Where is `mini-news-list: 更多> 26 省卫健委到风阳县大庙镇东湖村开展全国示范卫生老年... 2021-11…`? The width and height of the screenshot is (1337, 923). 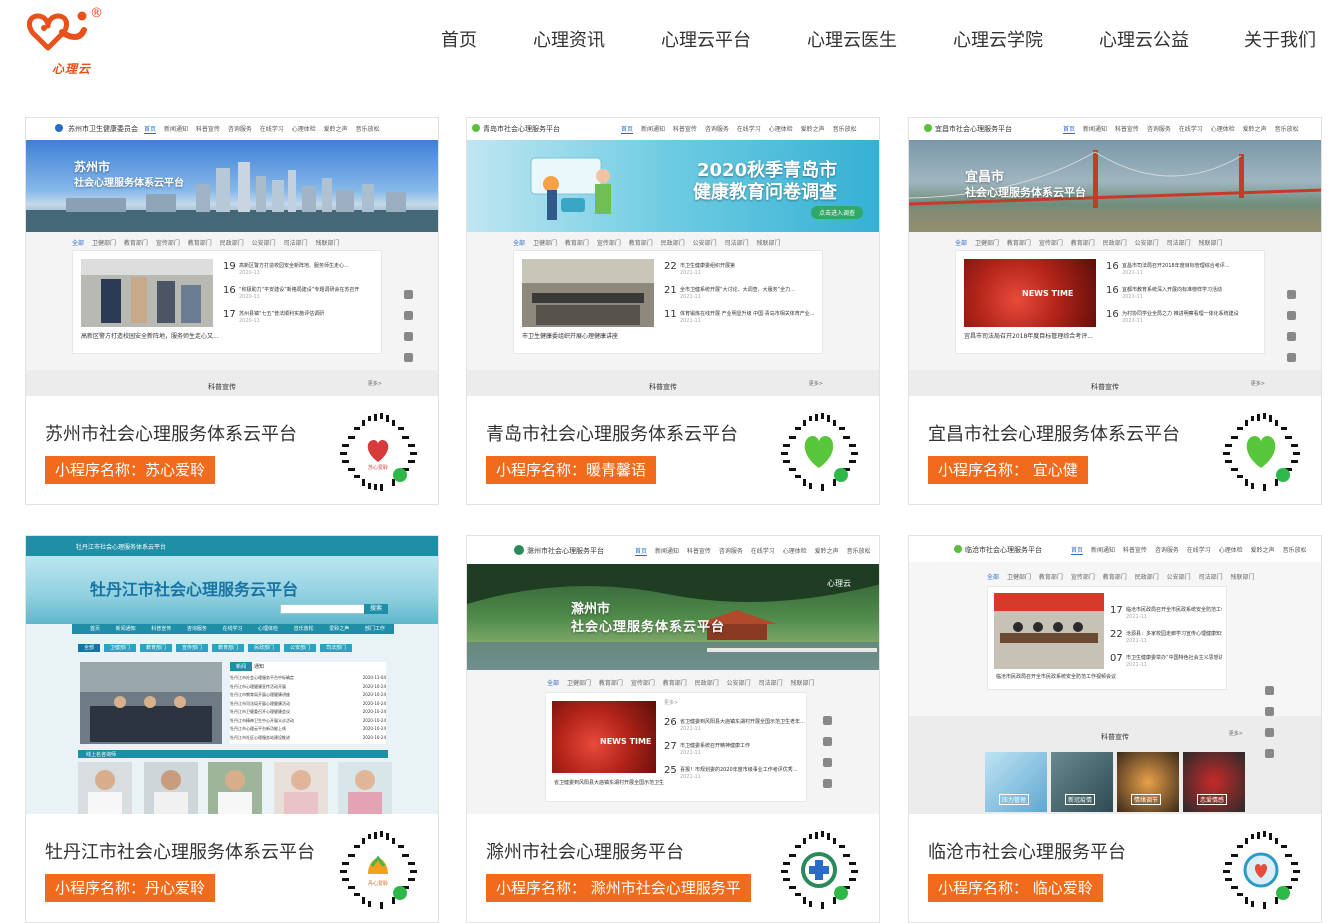 mini-news-list: 更多> 26 省卫健委到风阳县大庙镇东湖村开展全国示范卫生老年... 2021-11… is located at coordinates (734, 742).